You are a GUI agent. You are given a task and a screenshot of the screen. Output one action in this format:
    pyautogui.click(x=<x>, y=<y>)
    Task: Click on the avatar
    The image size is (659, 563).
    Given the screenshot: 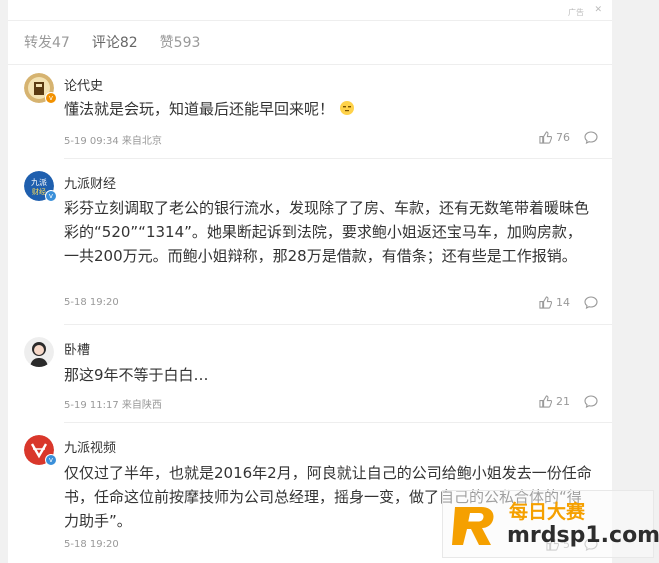 What is the action you would take?
    pyautogui.click(x=39, y=352)
    